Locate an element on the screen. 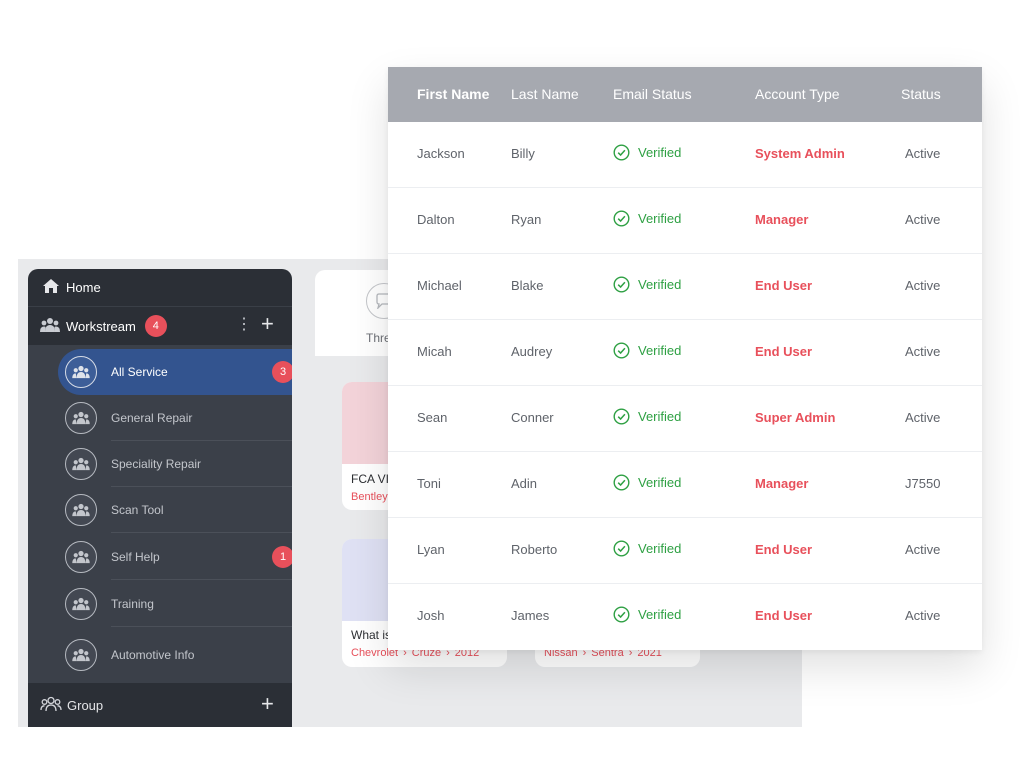 The width and height of the screenshot is (1024, 768). sidebar-item-scan-tool: Scan Tool is located at coordinates (175, 510).